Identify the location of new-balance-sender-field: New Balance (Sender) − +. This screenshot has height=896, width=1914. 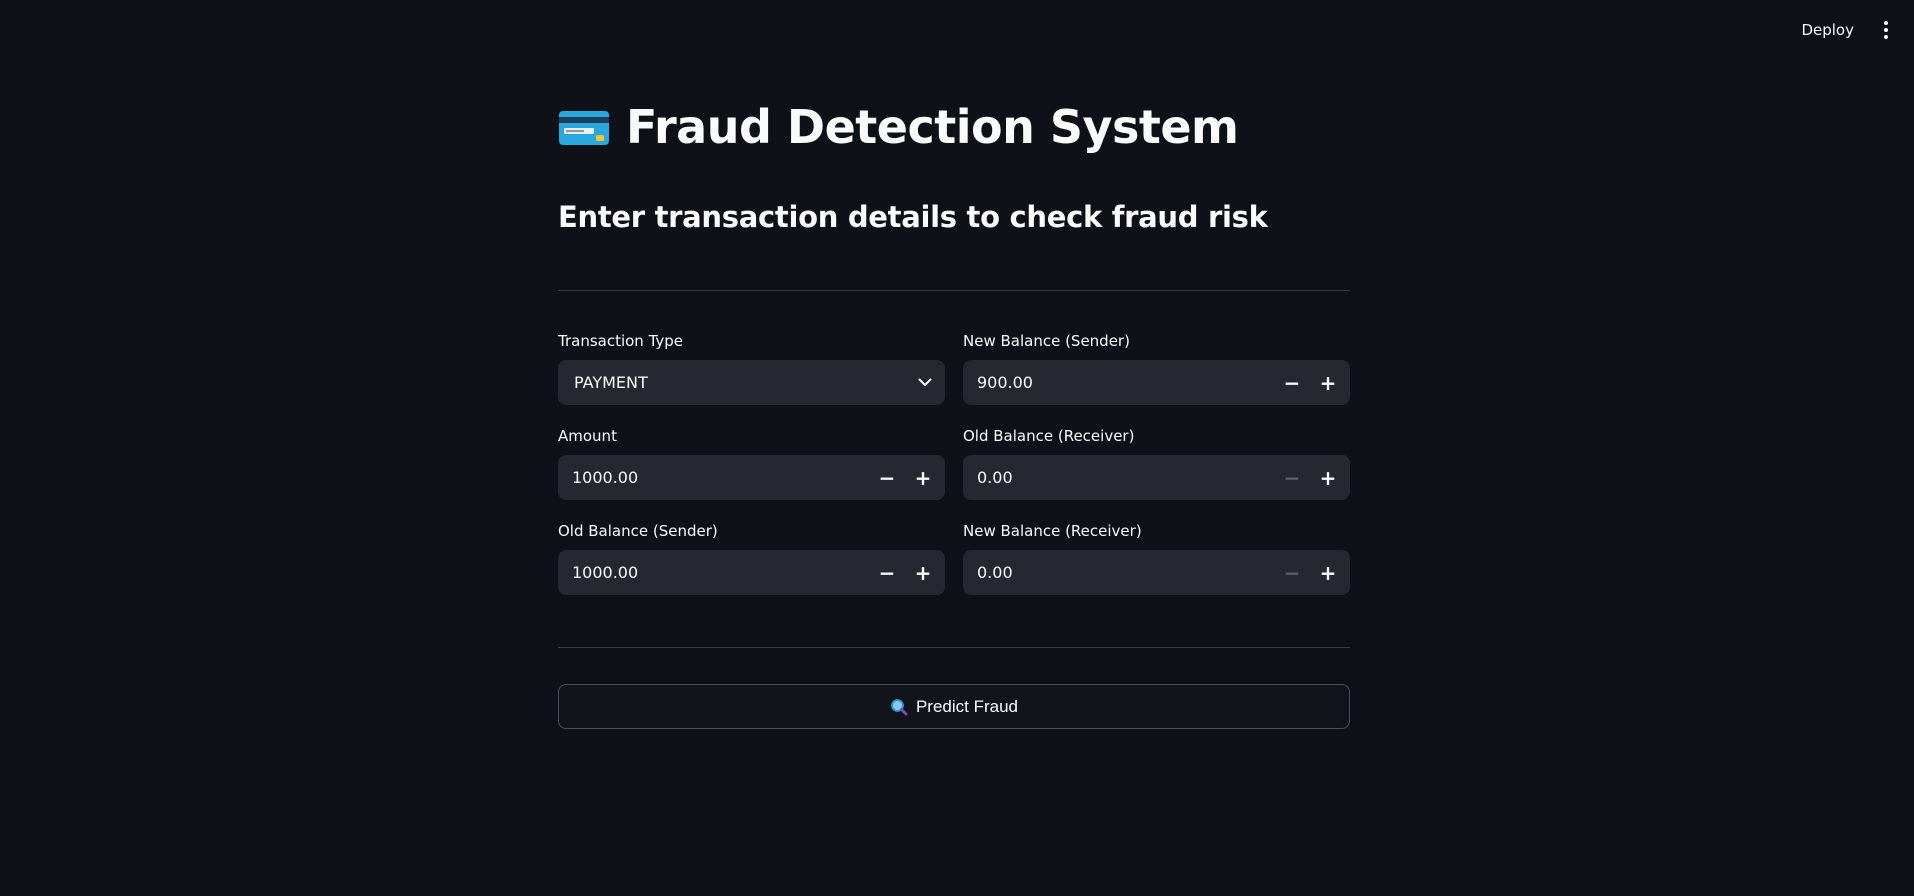
(1156, 377).